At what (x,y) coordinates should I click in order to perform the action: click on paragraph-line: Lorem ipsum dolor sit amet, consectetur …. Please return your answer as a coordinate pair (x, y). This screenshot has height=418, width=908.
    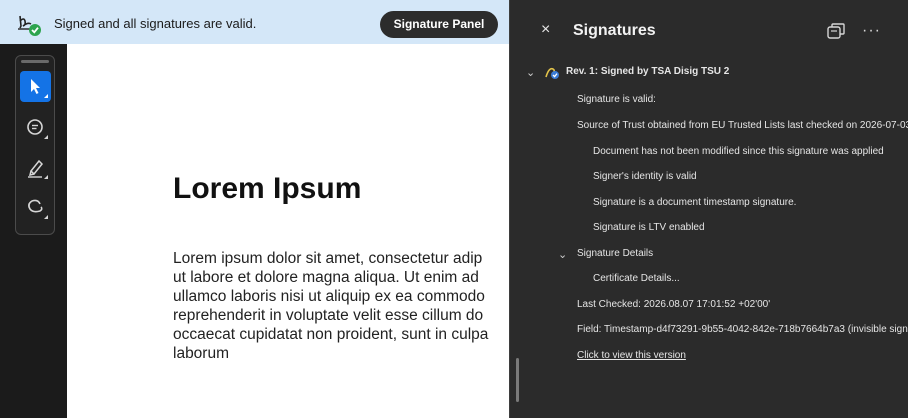
    Looking at the image, I should click on (328, 258).